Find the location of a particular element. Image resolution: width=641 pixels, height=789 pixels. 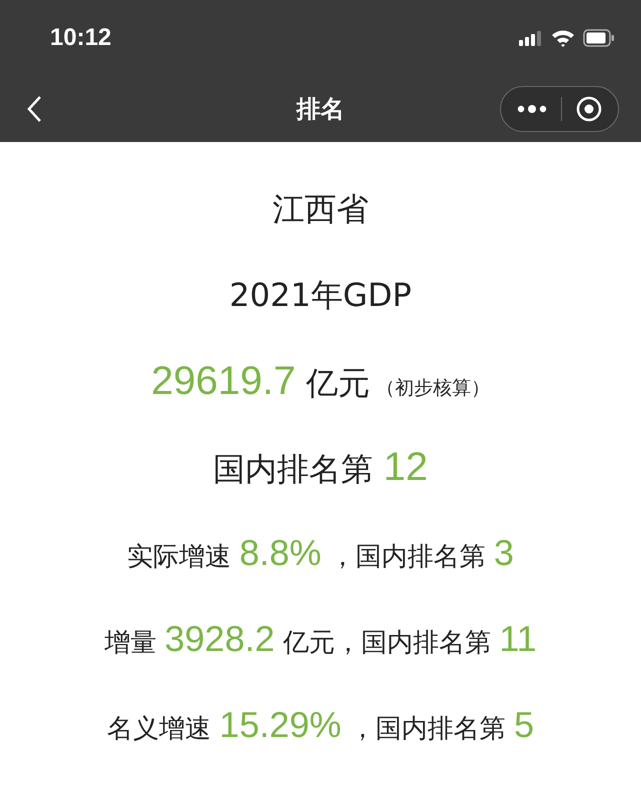

statistic-text: 实际增速 8.8% ，国内排名第 3 is located at coordinates (320, 553).